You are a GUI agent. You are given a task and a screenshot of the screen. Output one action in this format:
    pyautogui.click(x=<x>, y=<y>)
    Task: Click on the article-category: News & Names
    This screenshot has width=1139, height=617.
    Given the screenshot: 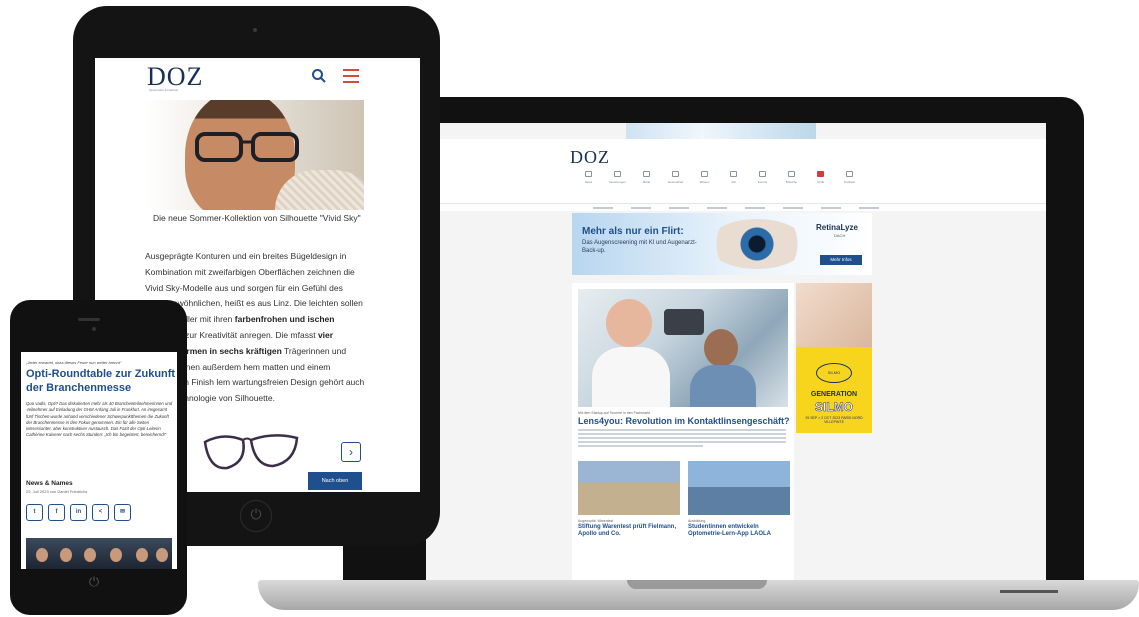 What is the action you would take?
    pyautogui.click(x=49, y=483)
    